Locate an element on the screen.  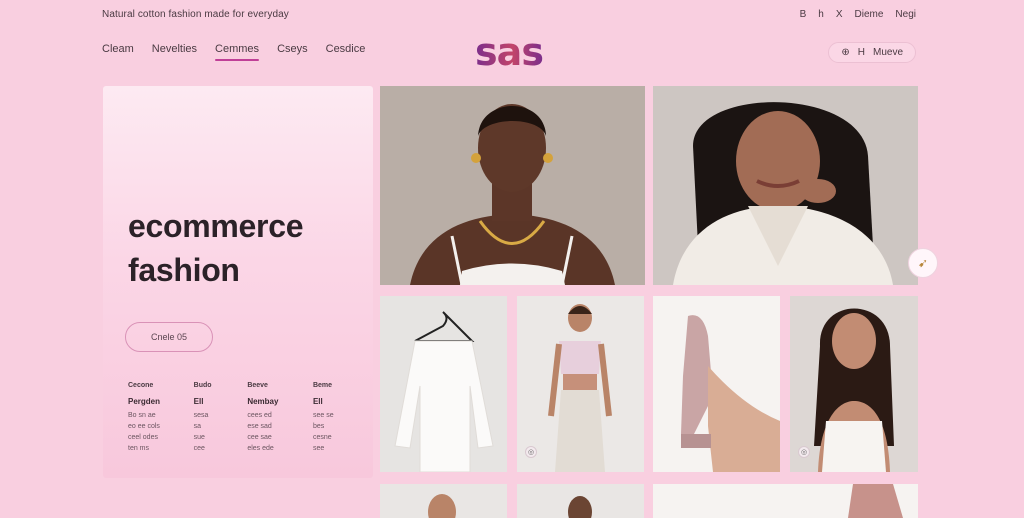
product-tile-model-necklace is located at coordinates (512, 185).